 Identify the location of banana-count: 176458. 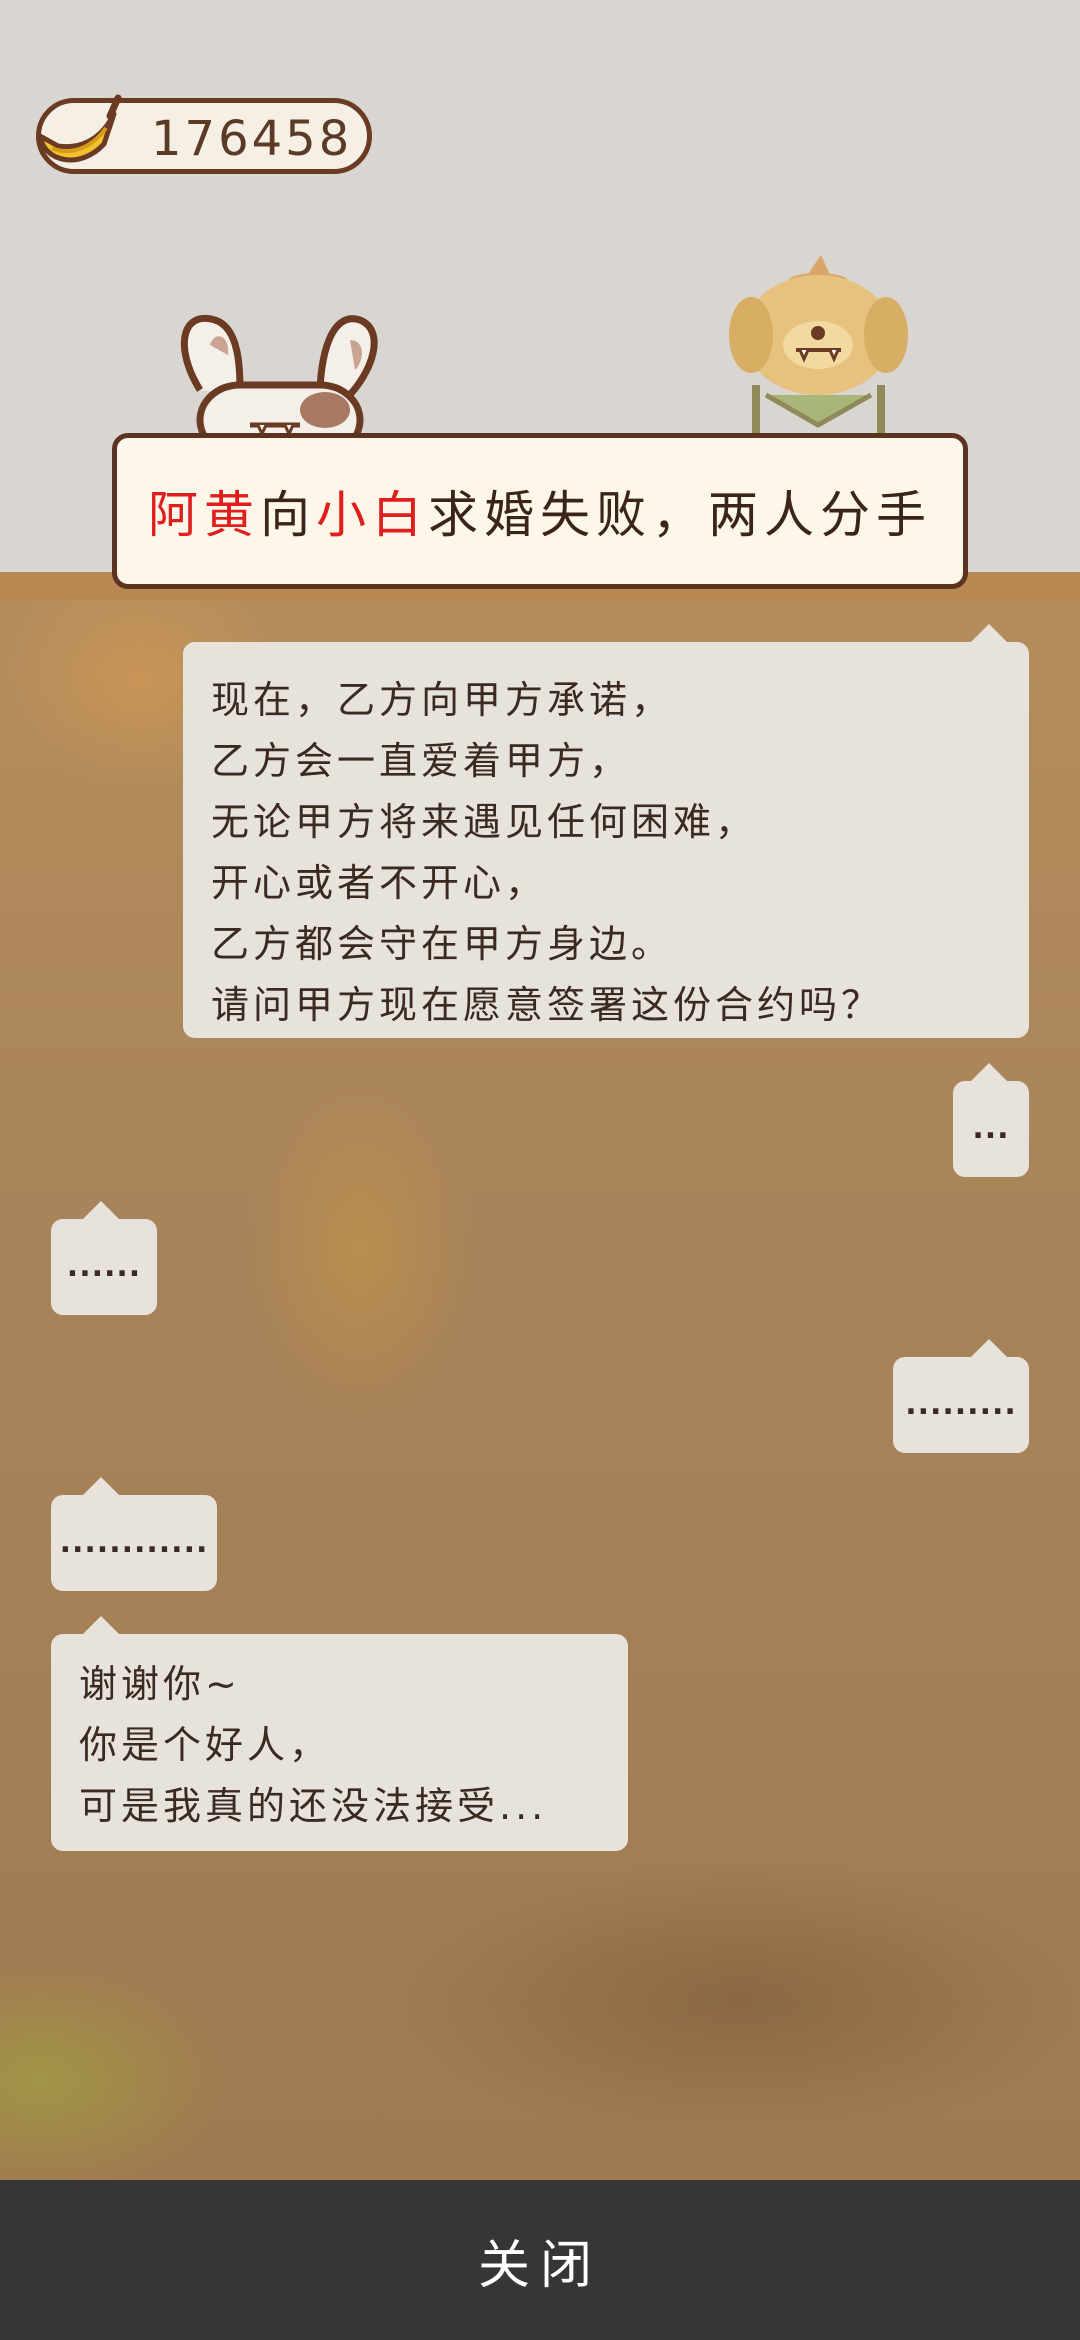
(252, 139).